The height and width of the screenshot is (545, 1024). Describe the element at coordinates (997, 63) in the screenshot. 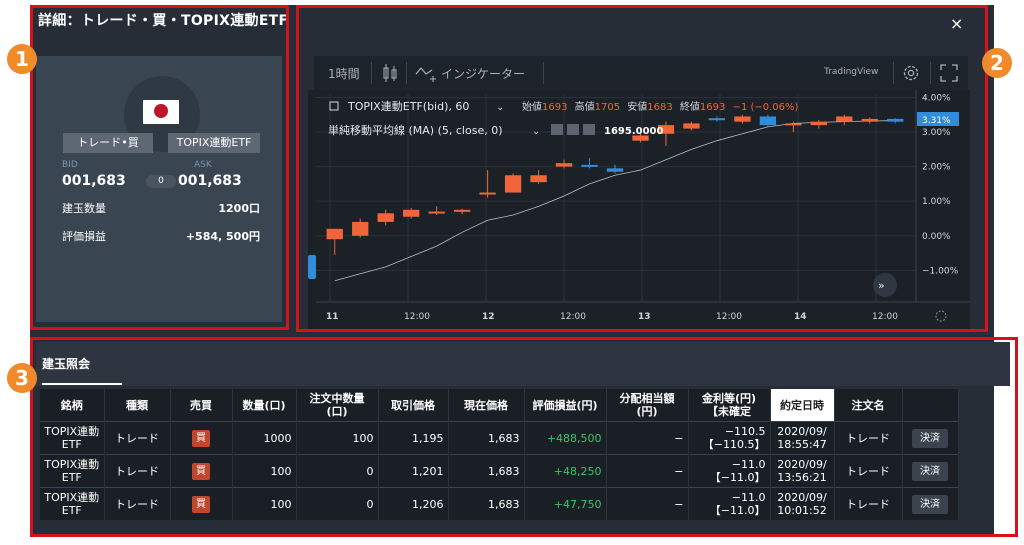

I see `annotation-number-2: 2` at that location.